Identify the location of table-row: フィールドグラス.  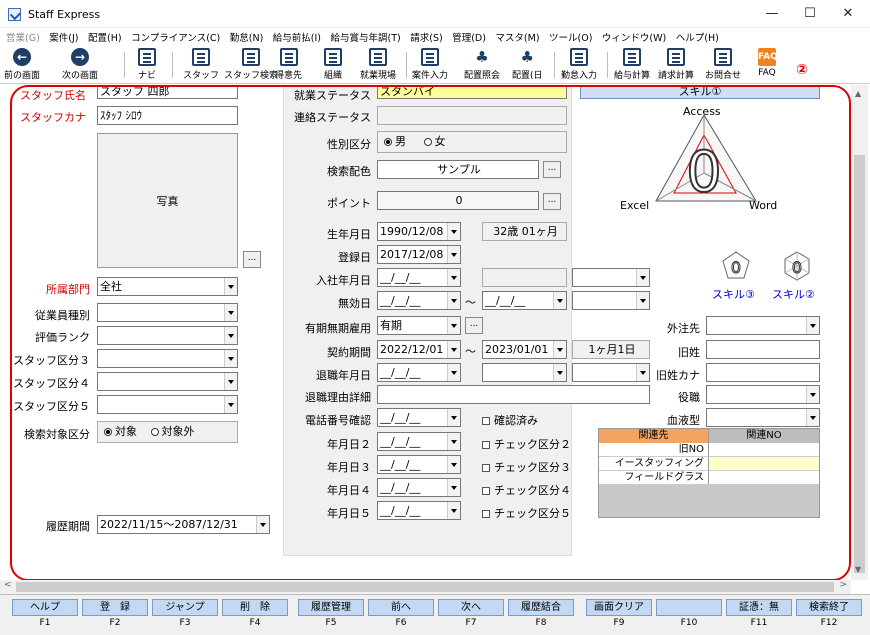
(709, 478).